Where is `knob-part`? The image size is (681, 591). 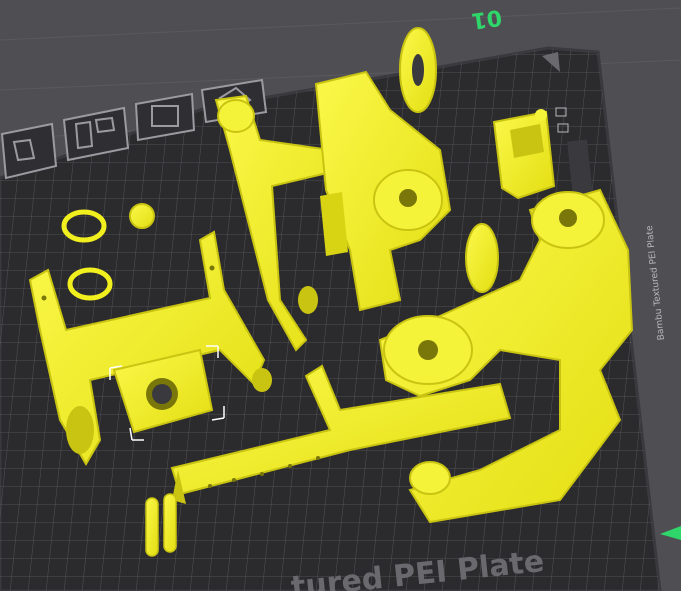
knob-part is located at coordinates (142, 216).